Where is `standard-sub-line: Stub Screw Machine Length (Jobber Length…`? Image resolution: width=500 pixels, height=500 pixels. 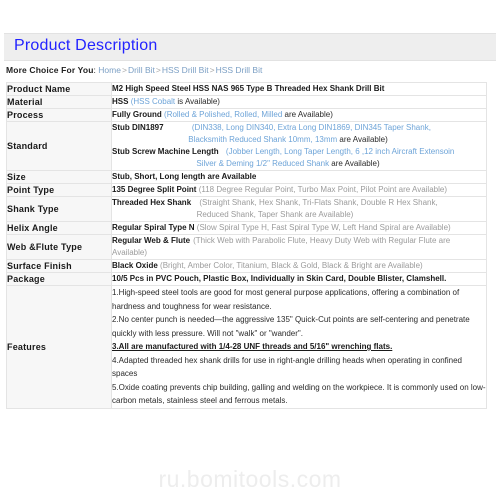
standard-sub-line: Stub Screw Machine Length (Jobber Length… is located at coordinates (299, 152).